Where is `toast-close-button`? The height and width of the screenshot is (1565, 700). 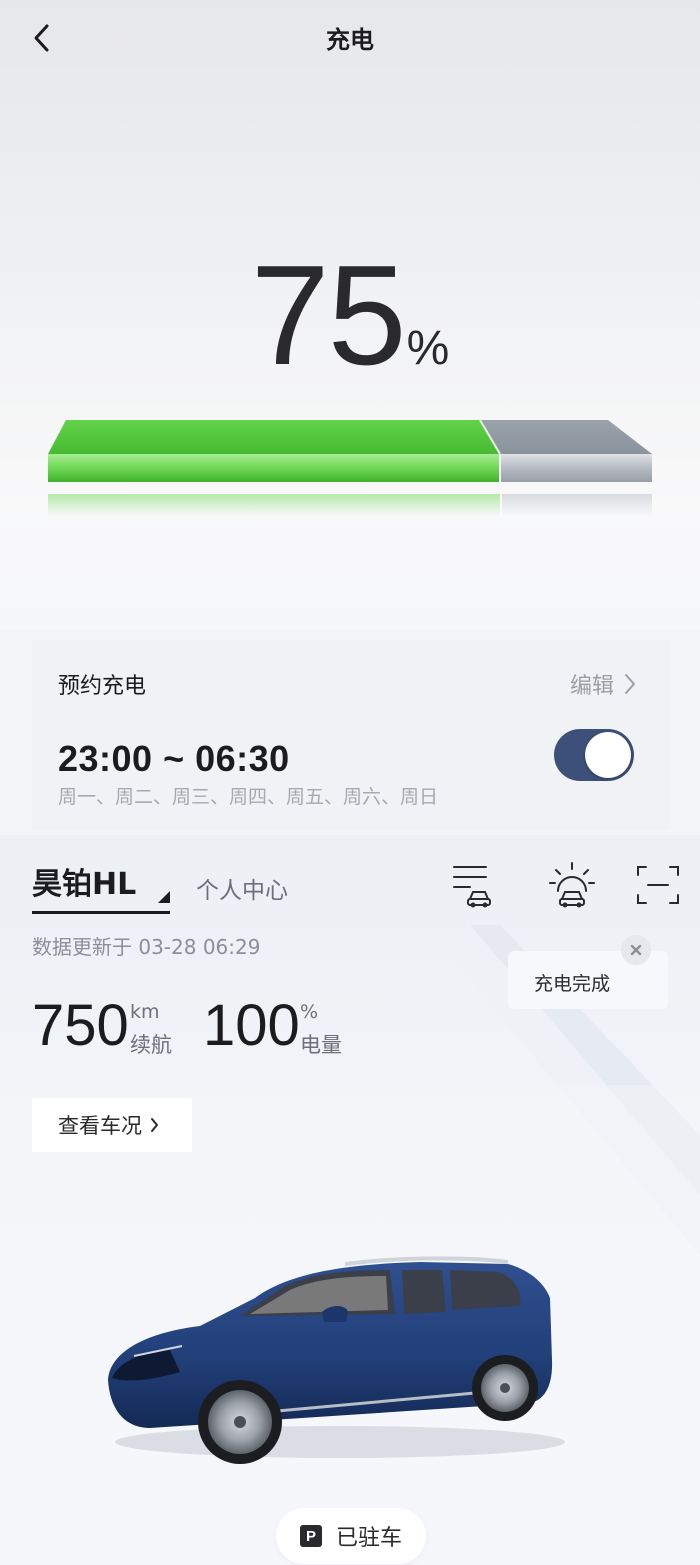
toast-close-button is located at coordinates (636, 950).